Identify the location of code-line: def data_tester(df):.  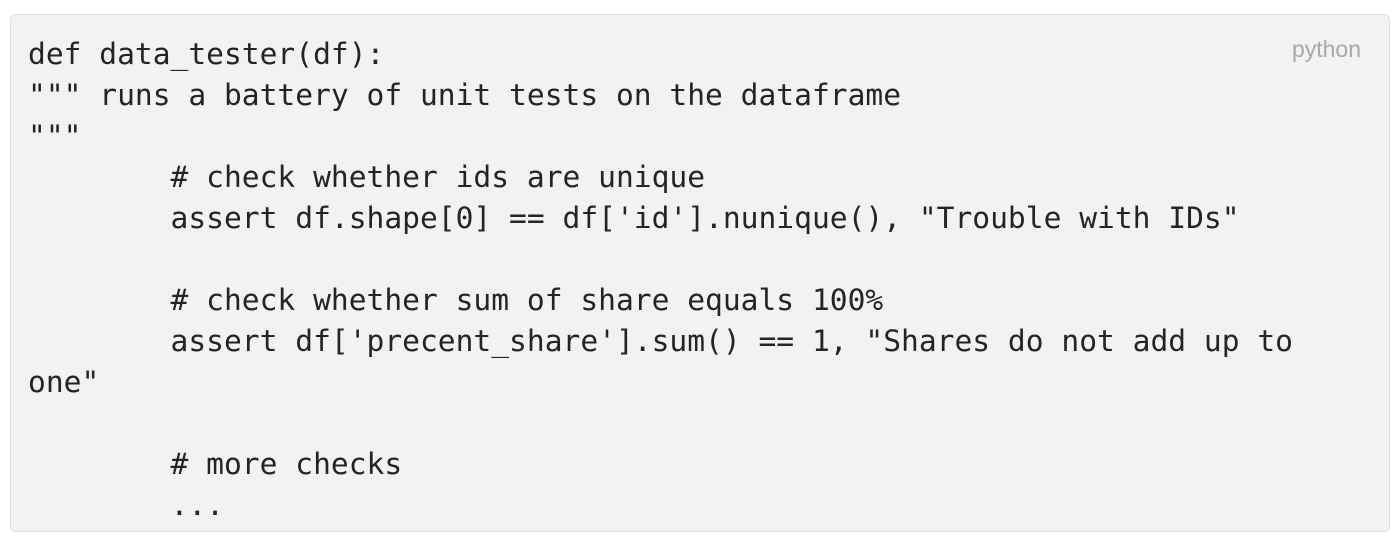
(206, 54).